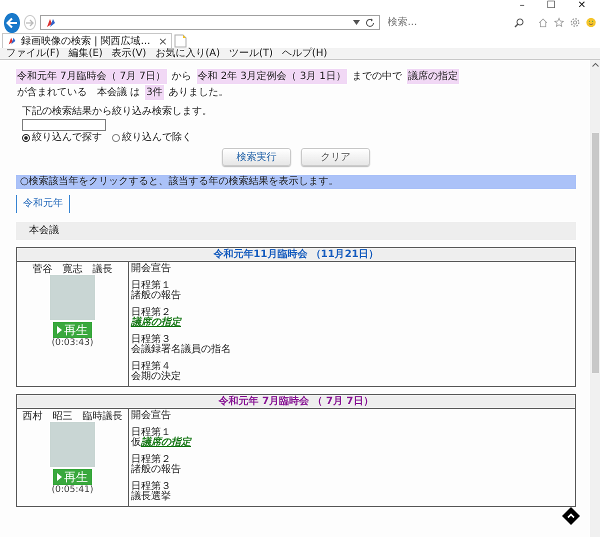 This screenshot has height=537, width=600. Describe the element at coordinates (432, 76) in the screenshot. I see `highlighted-term: 議席の指定` at that location.